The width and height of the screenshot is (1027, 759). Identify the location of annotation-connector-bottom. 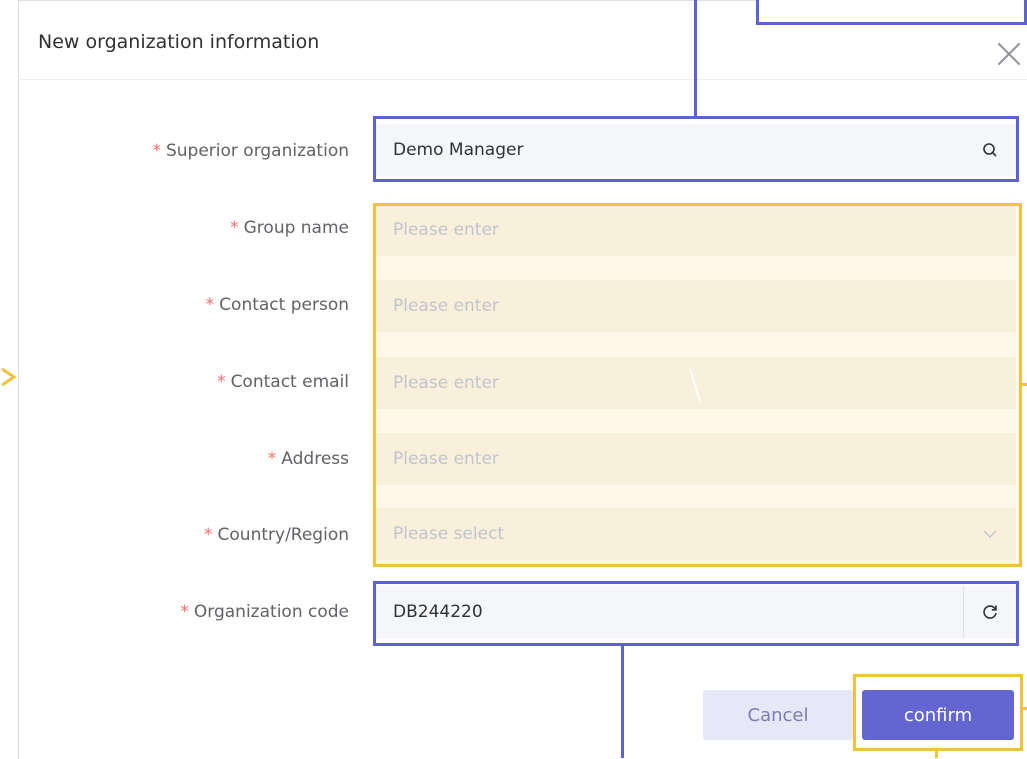
(622, 702).